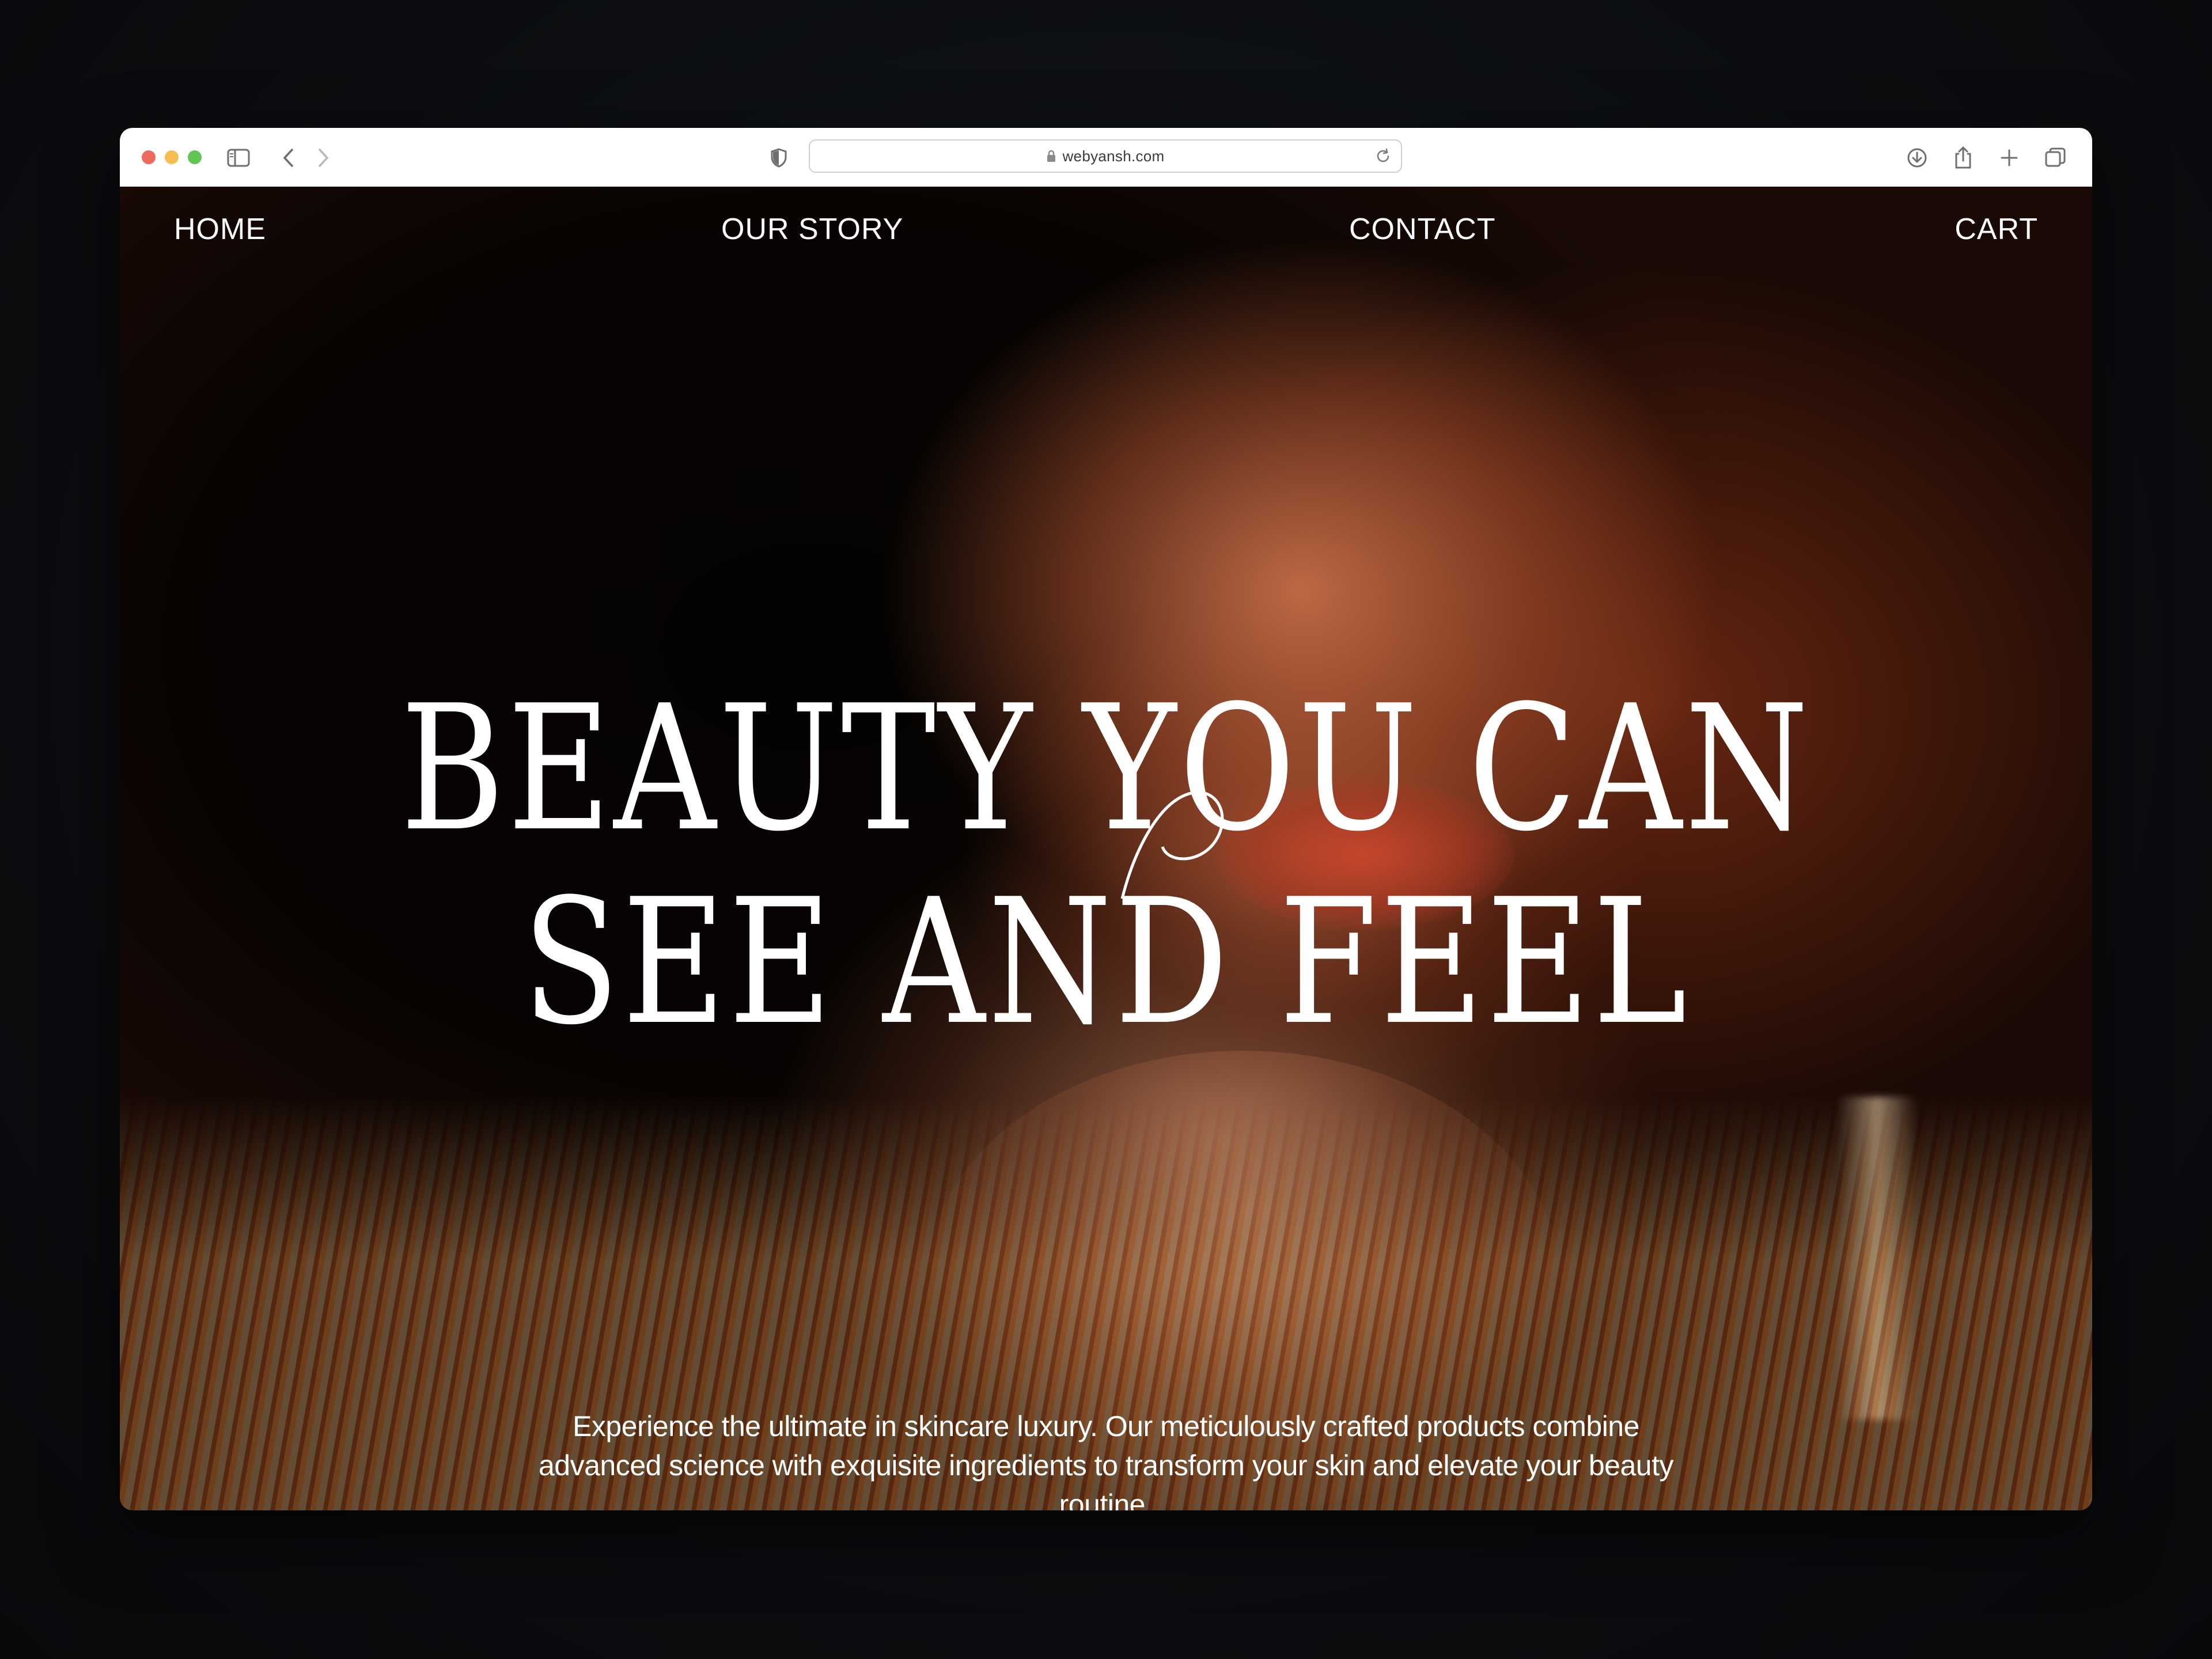 The height and width of the screenshot is (1659, 2212). Describe the element at coordinates (778, 158) in the screenshot. I see `shield-icon` at that location.